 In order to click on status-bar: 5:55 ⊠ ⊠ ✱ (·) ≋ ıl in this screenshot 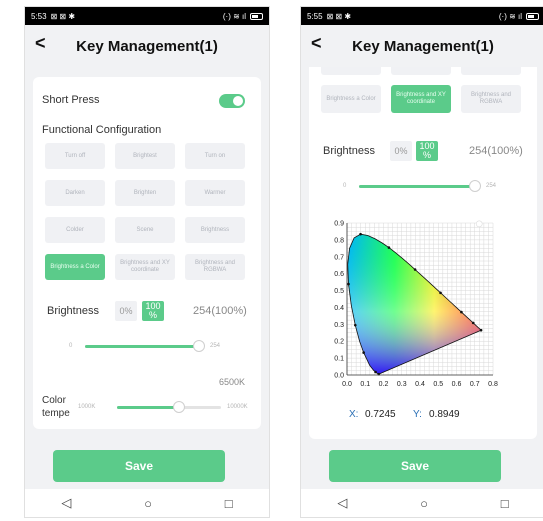, I will do `click(422, 16)`.